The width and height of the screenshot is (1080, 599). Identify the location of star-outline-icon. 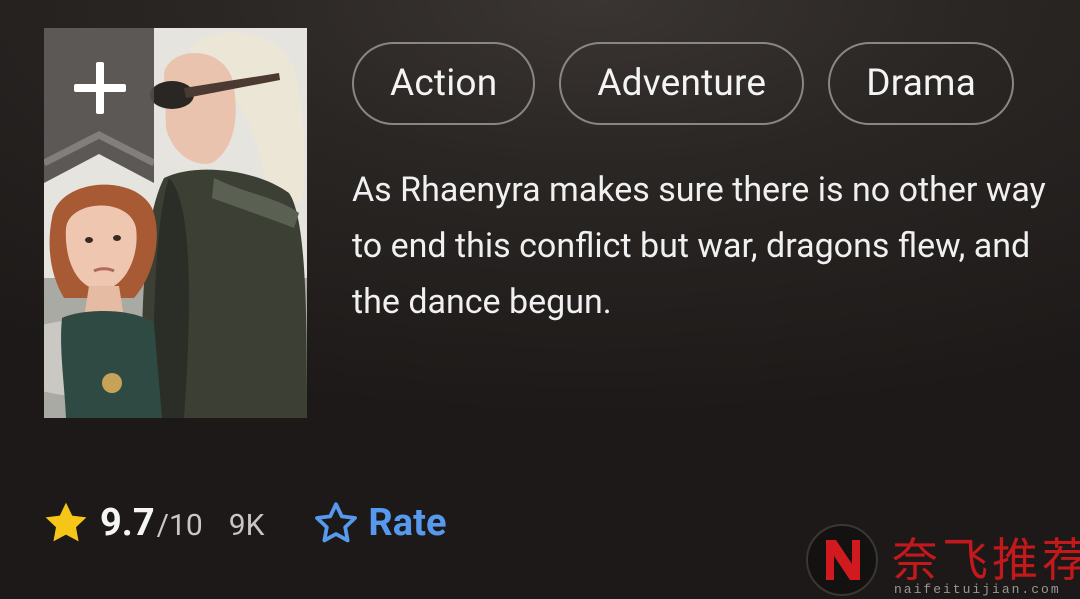
(336, 522).